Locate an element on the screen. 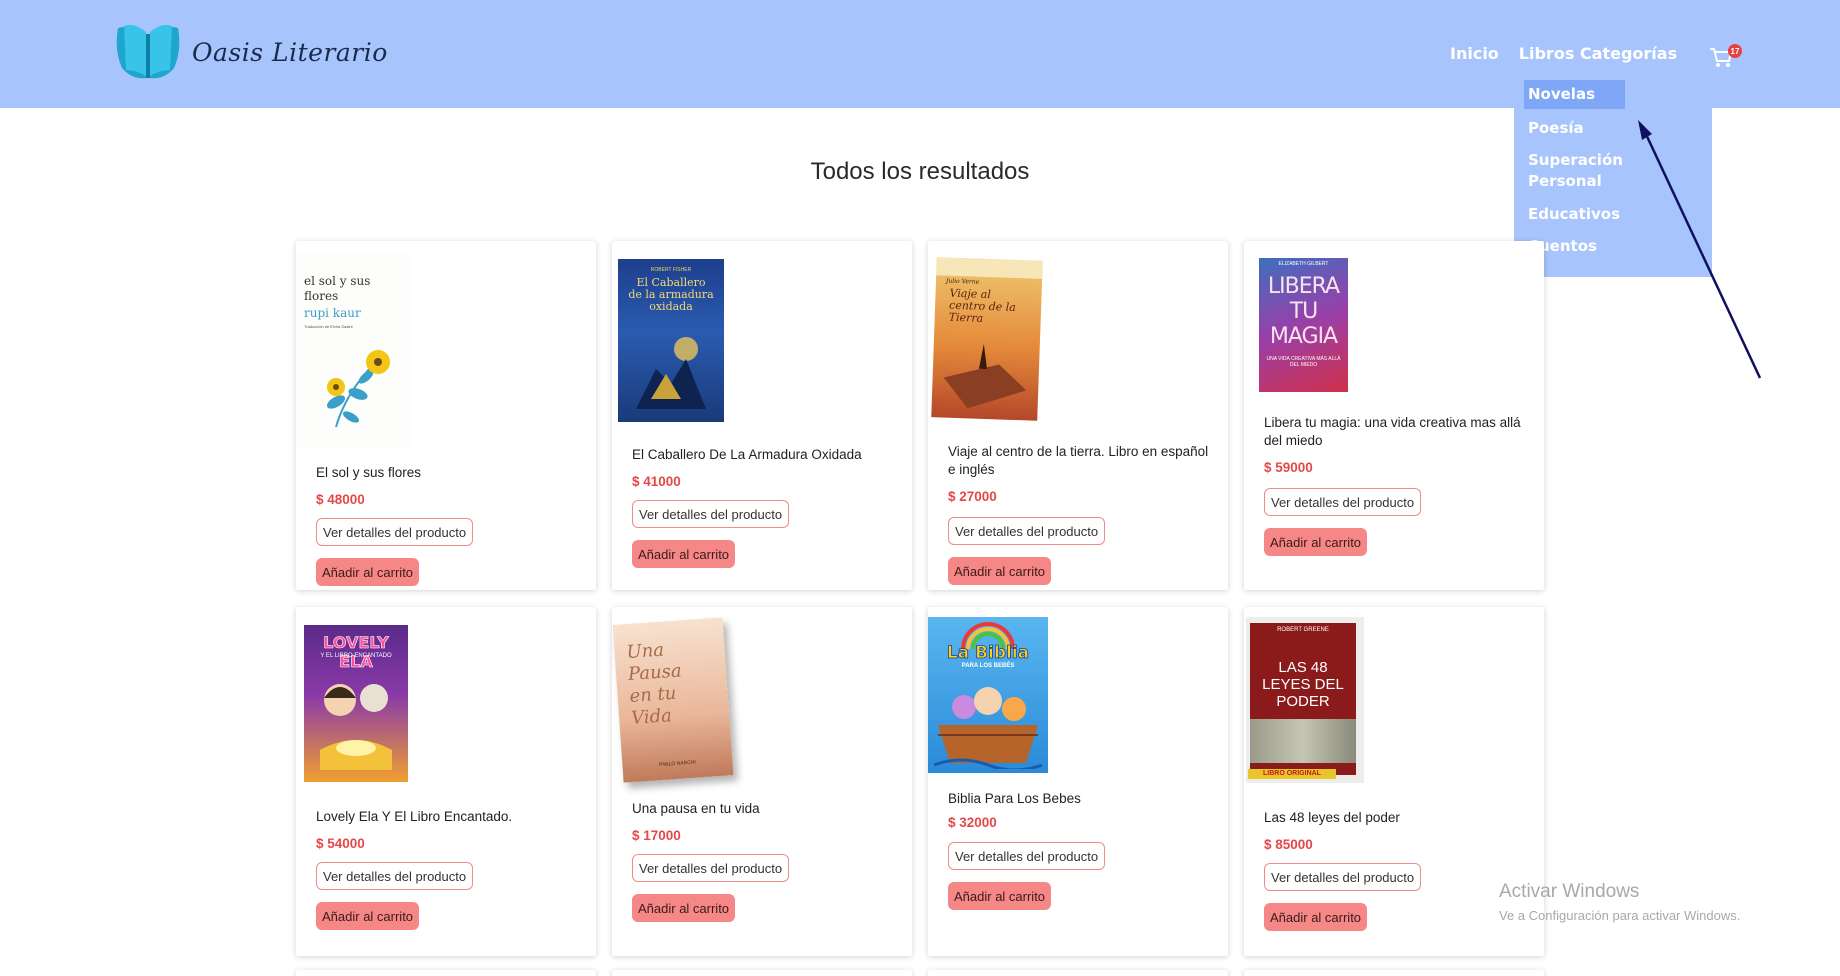  product-price: $ 85000 is located at coordinates (1288, 844).